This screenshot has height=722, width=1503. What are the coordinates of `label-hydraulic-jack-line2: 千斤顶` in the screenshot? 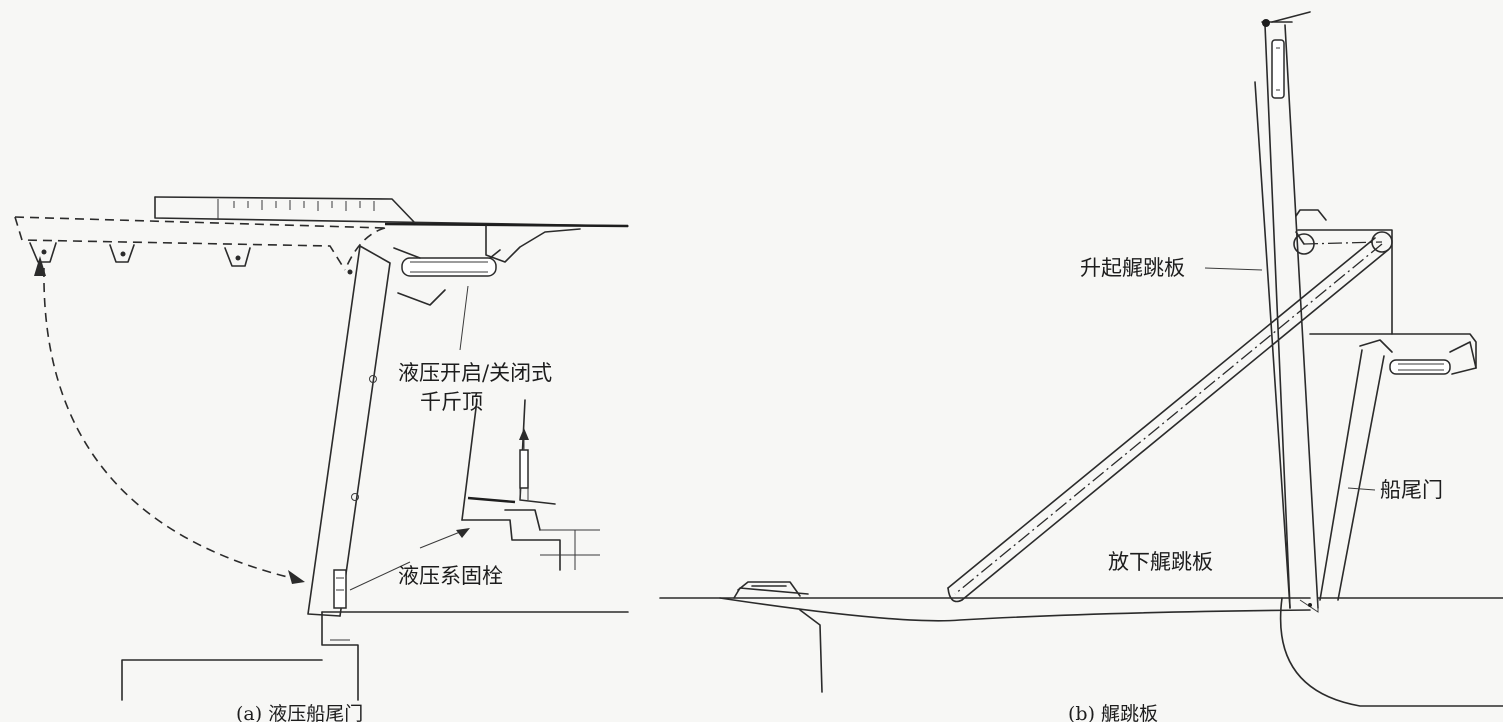 It's located at (451, 402).